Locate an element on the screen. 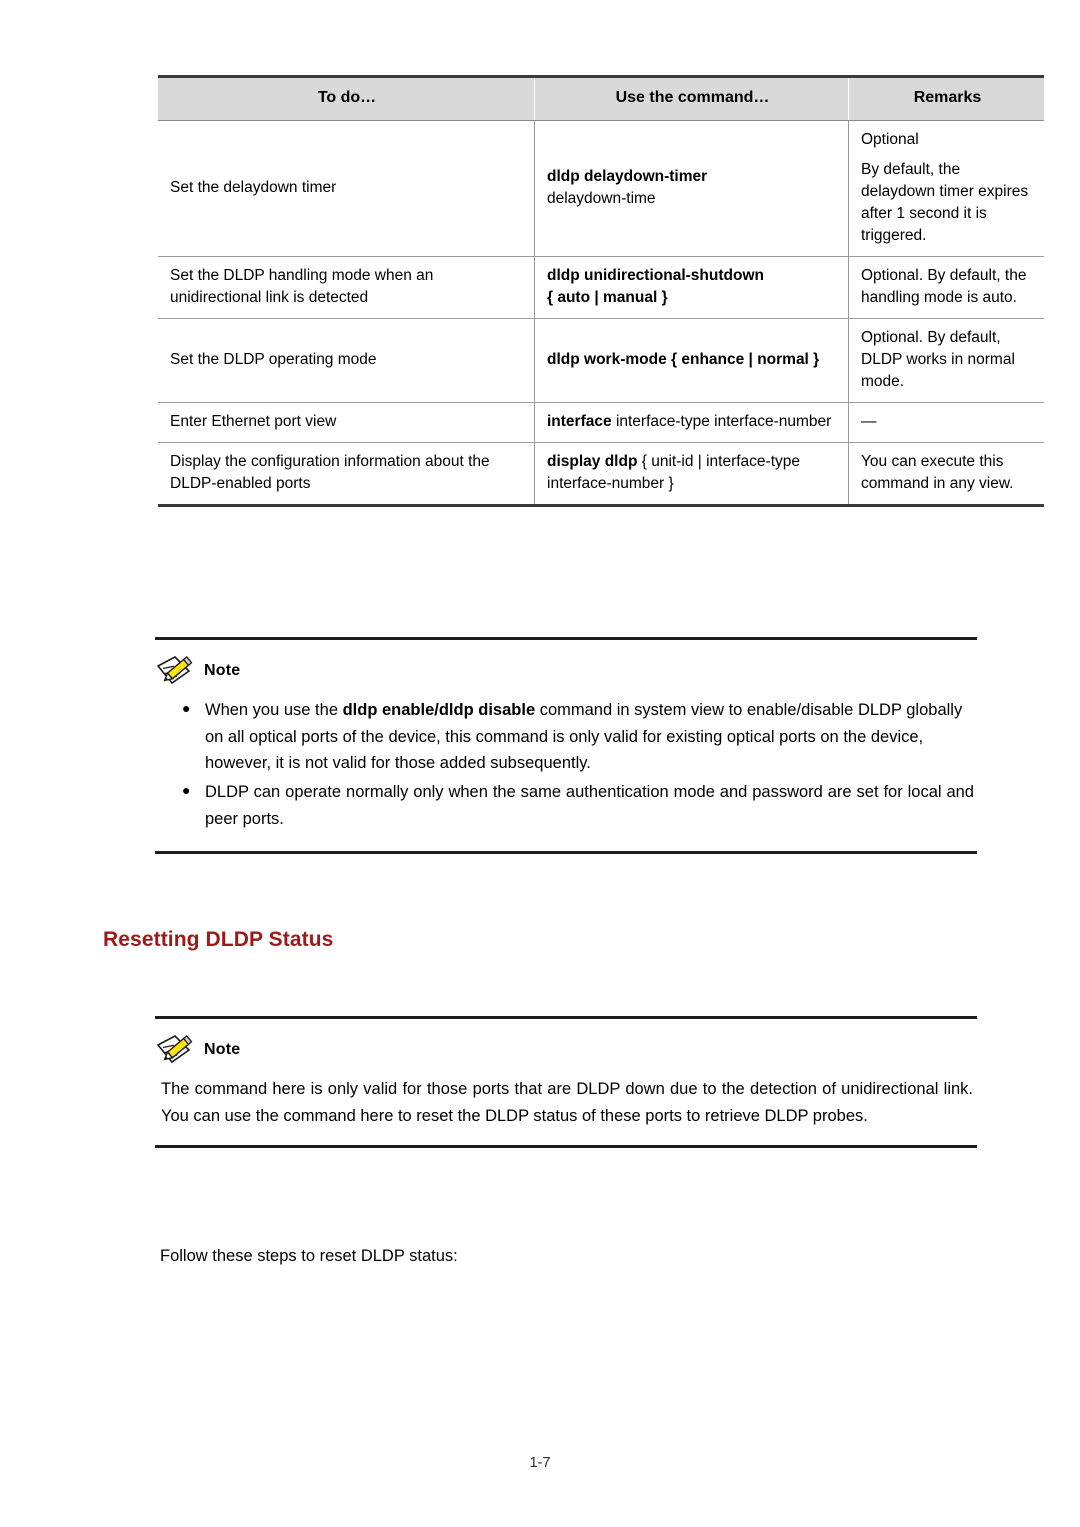  page-number: 1-7 is located at coordinates (540, 1463).